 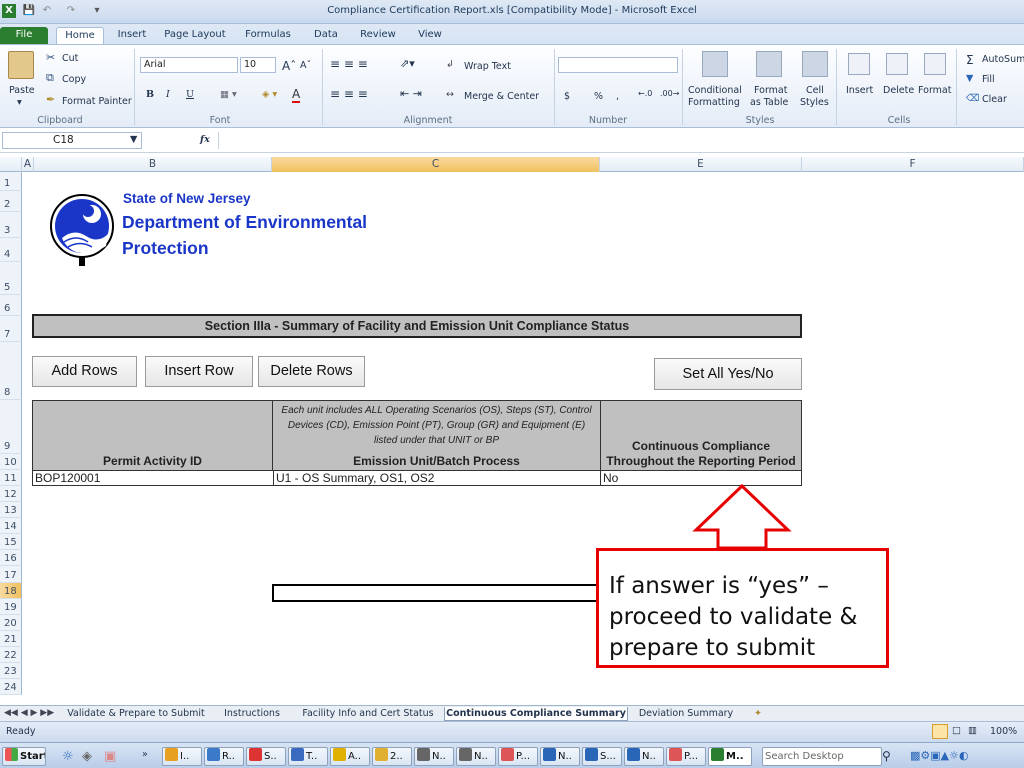 I want to click on format-as-table-button: Format, so click(x=770, y=90).